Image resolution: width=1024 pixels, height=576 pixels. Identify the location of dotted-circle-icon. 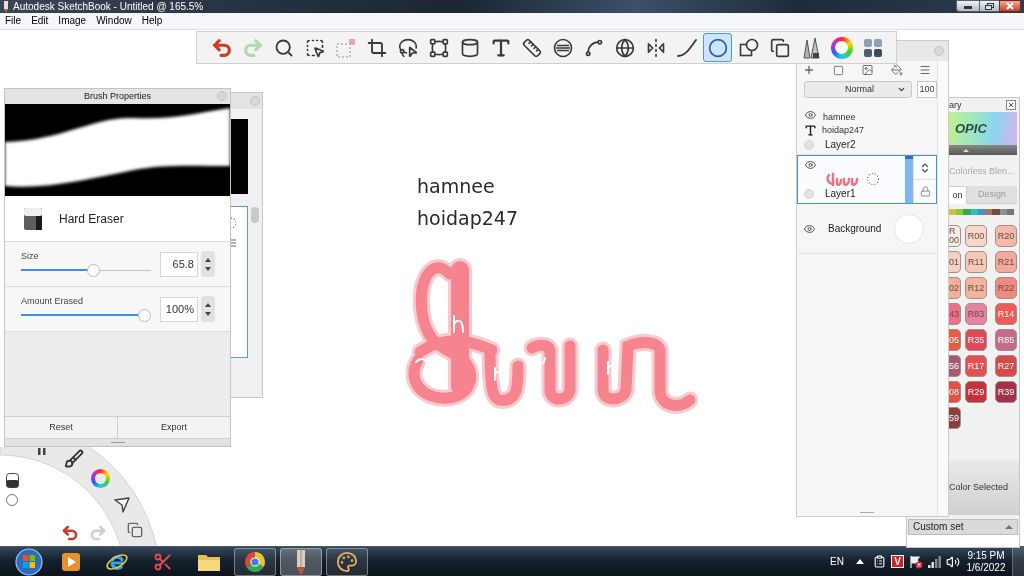
(873, 179).